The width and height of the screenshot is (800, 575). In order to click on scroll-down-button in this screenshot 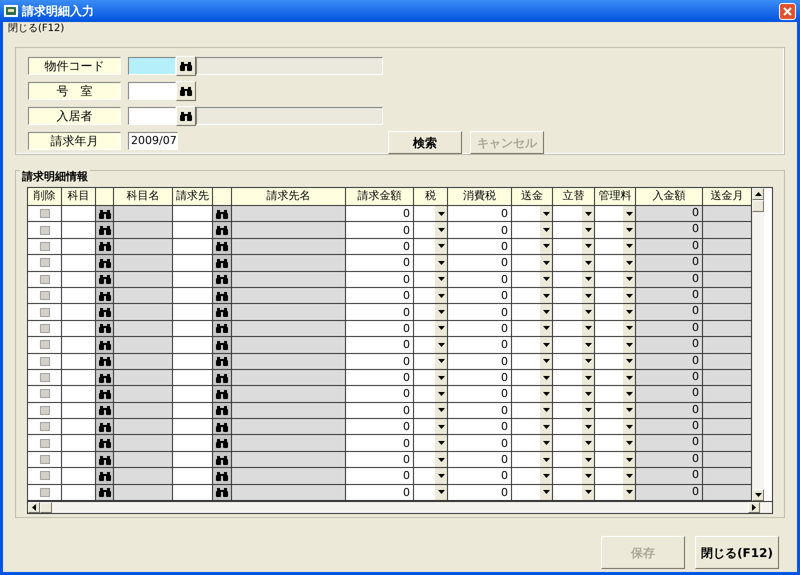, I will do `click(758, 495)`.